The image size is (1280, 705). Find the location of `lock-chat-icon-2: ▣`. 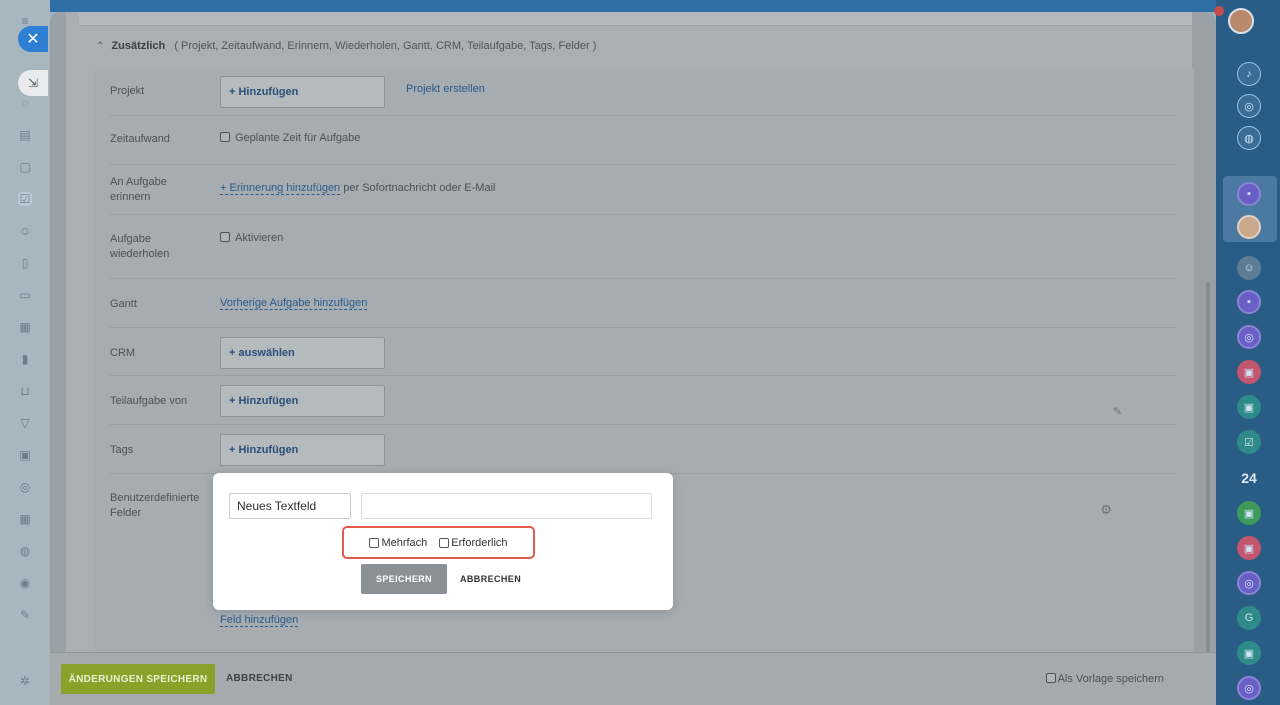

lock-chat-icon-2: ▣ is located at coordinates (1249, 407).